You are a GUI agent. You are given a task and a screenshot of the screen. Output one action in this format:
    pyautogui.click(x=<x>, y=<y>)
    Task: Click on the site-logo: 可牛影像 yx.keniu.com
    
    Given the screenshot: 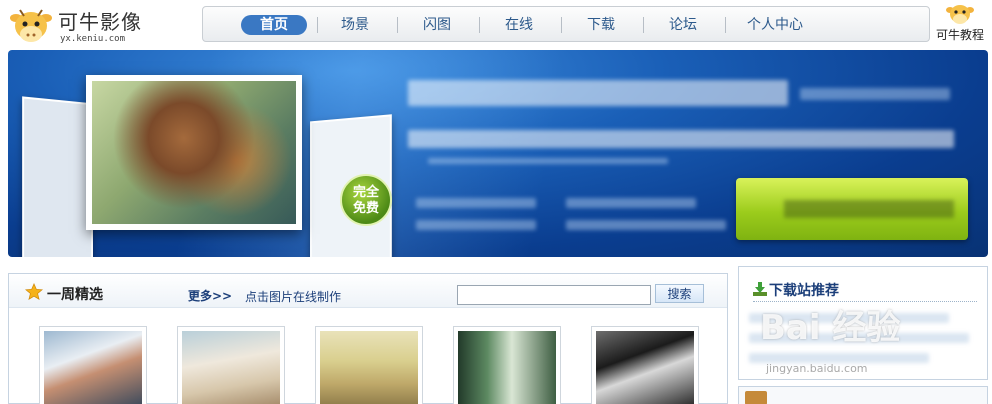 What is the action you would take?
    pyautogui.click(x=103, y=26)
    